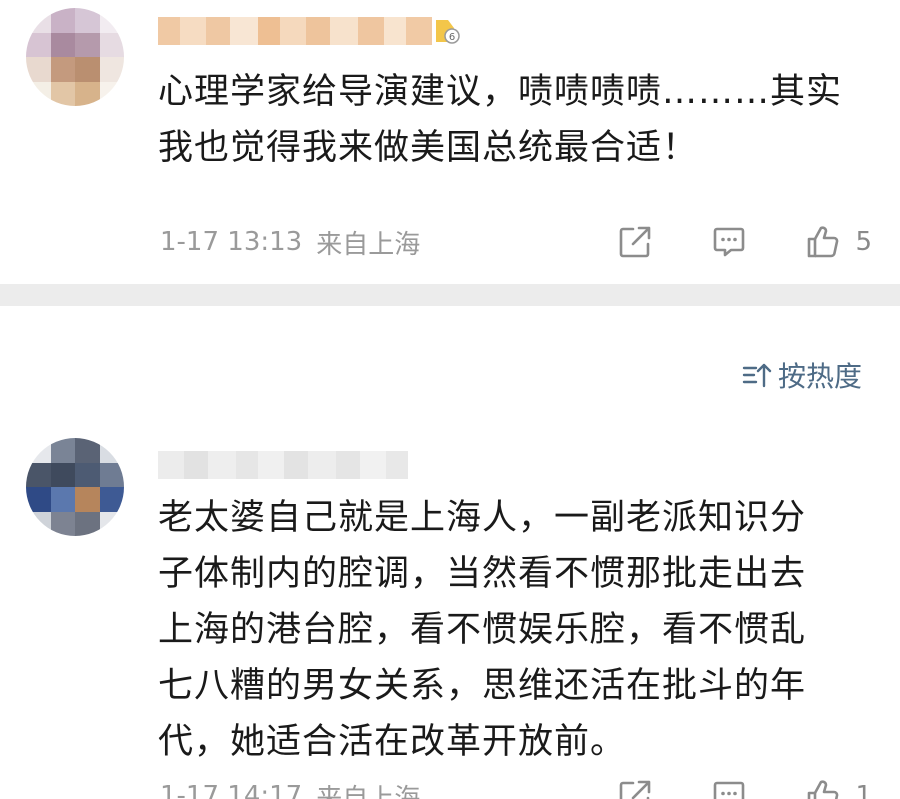  Describe the element at coordinates (231, 242) in the screenshot. I see `comment-time: 1-17 13:13` at that location.